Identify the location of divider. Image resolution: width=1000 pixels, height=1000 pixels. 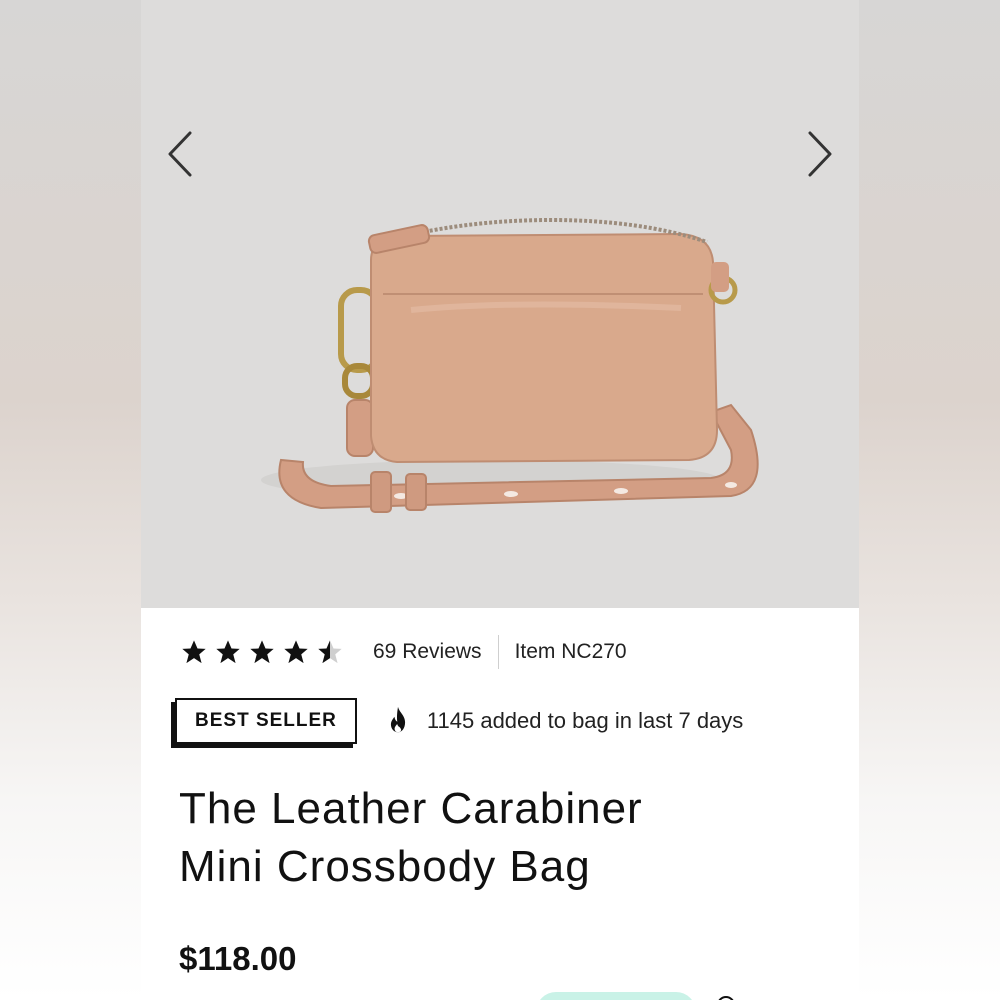
(498, 652).